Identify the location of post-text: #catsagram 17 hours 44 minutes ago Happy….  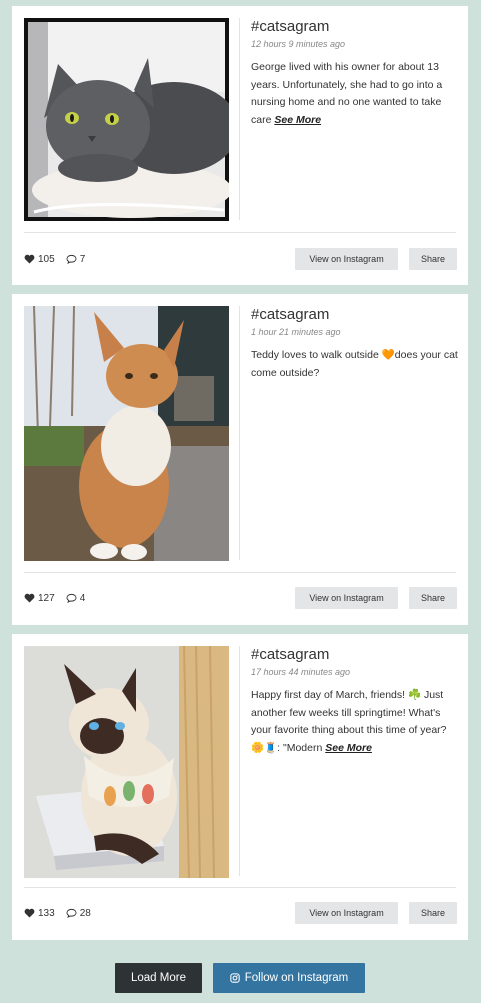
(356, 701).